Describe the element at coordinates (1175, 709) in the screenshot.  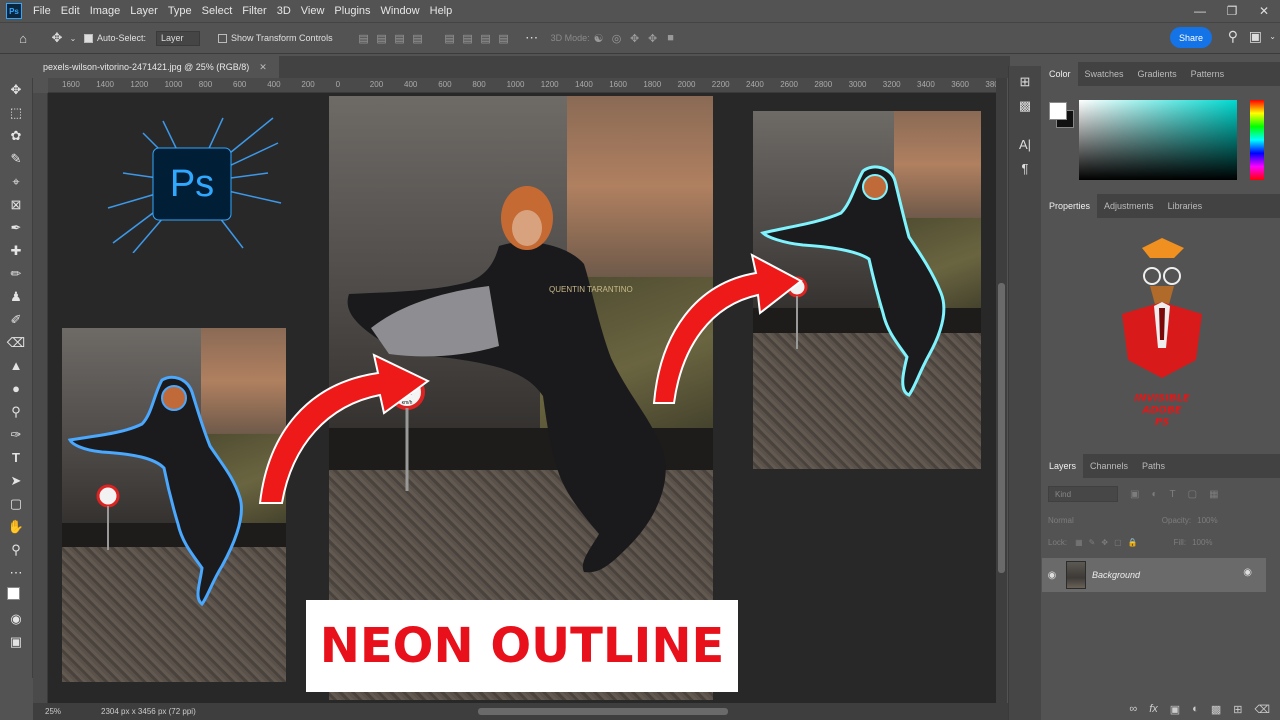
I see `layer-mask-icon: ▣` at that location.